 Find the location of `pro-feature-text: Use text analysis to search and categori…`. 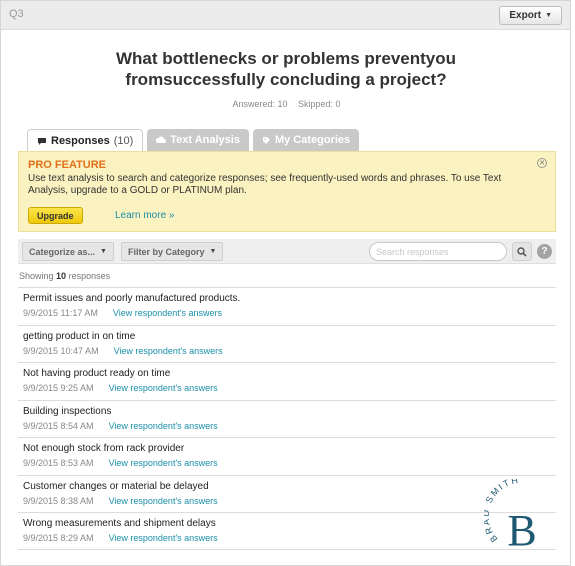

pro-feature-text: Use text analysis to search and categori… is located at coordinates (265, 184).